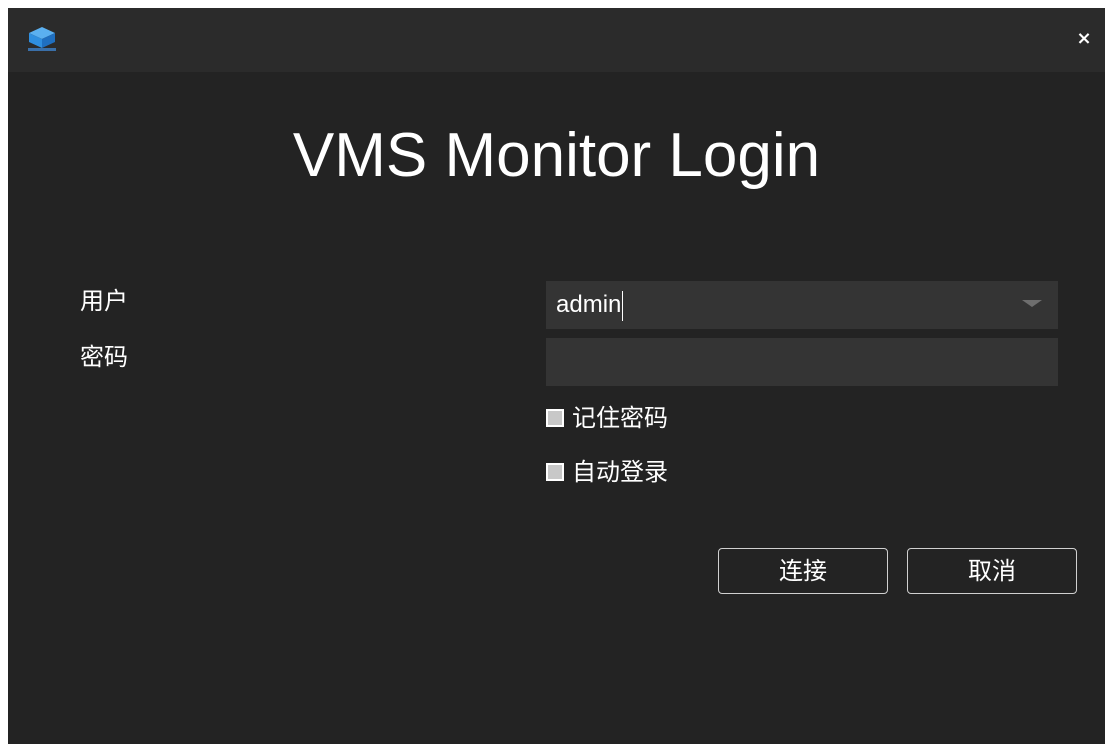 The image size is (1105, 744). What do you see at coordinates (802, 362) in the screenshot?
I see `password-field` at bounding box center [802, 362].